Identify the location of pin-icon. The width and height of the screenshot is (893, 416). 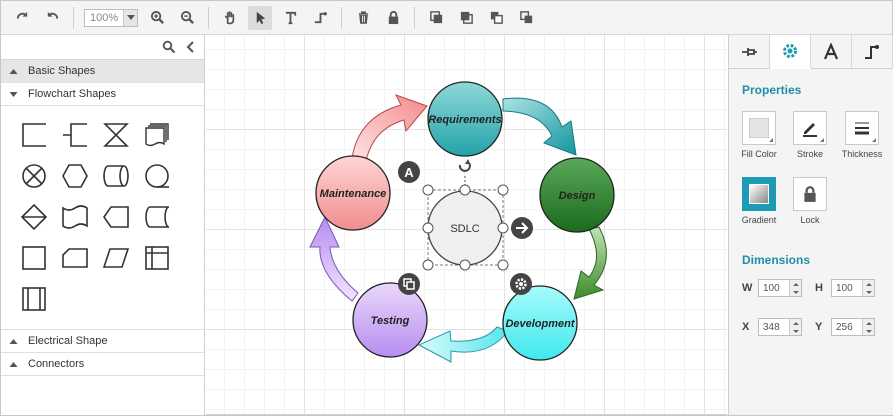
(749, 52).